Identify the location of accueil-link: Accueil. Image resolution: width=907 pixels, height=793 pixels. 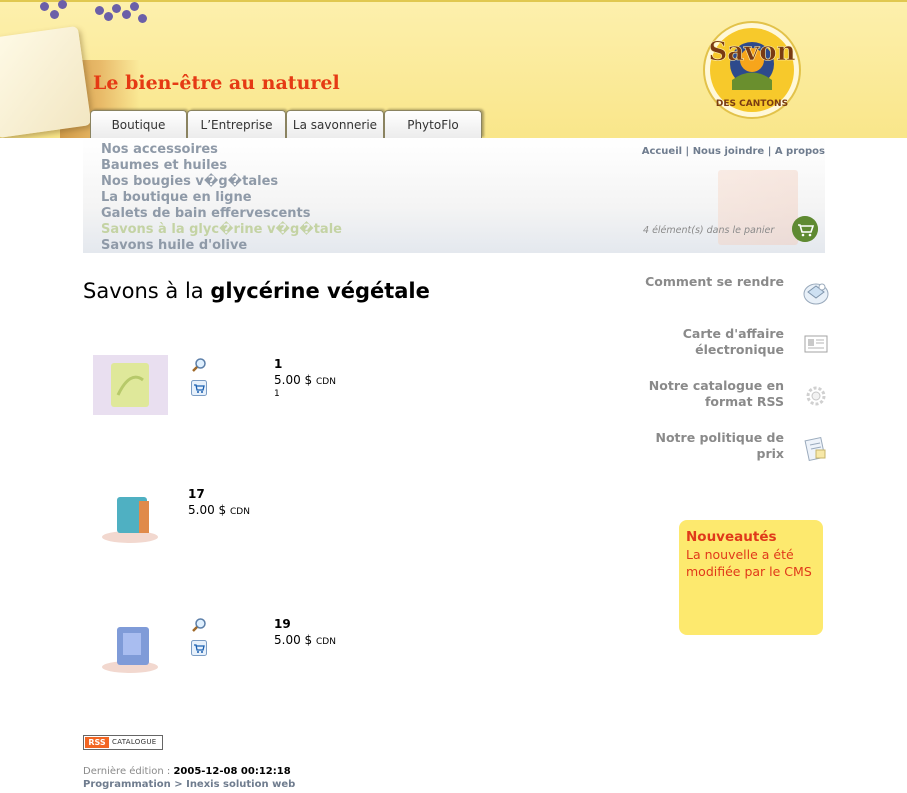
(662, 151).